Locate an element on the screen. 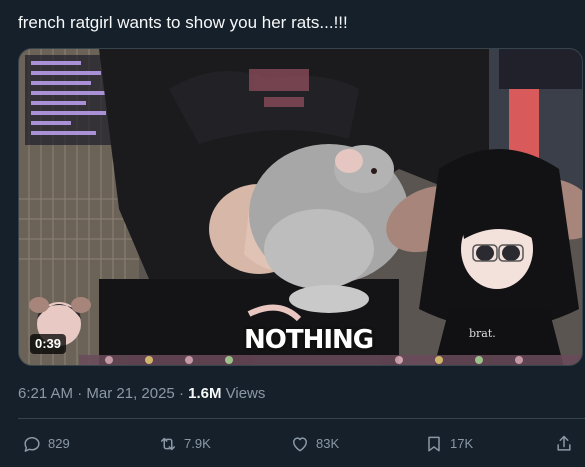 Image resolution: width=585 pixels, height=467 pixels. views-label: Views is located at coordinates (243, 393).